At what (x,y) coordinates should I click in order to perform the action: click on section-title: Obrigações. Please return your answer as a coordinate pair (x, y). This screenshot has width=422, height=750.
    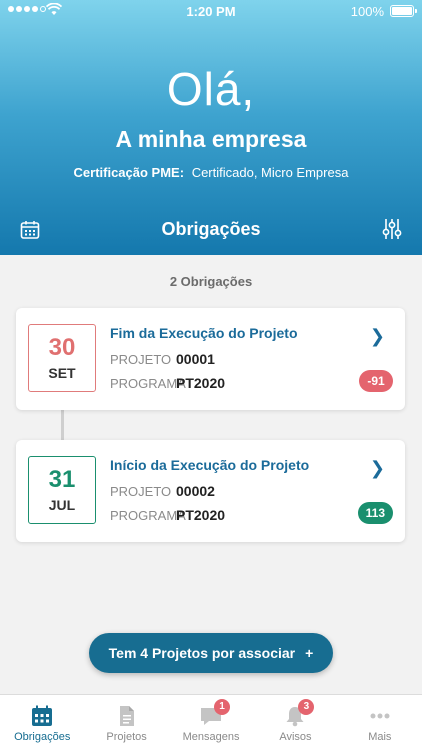
    Looking at the image, I should click on (211, 229).